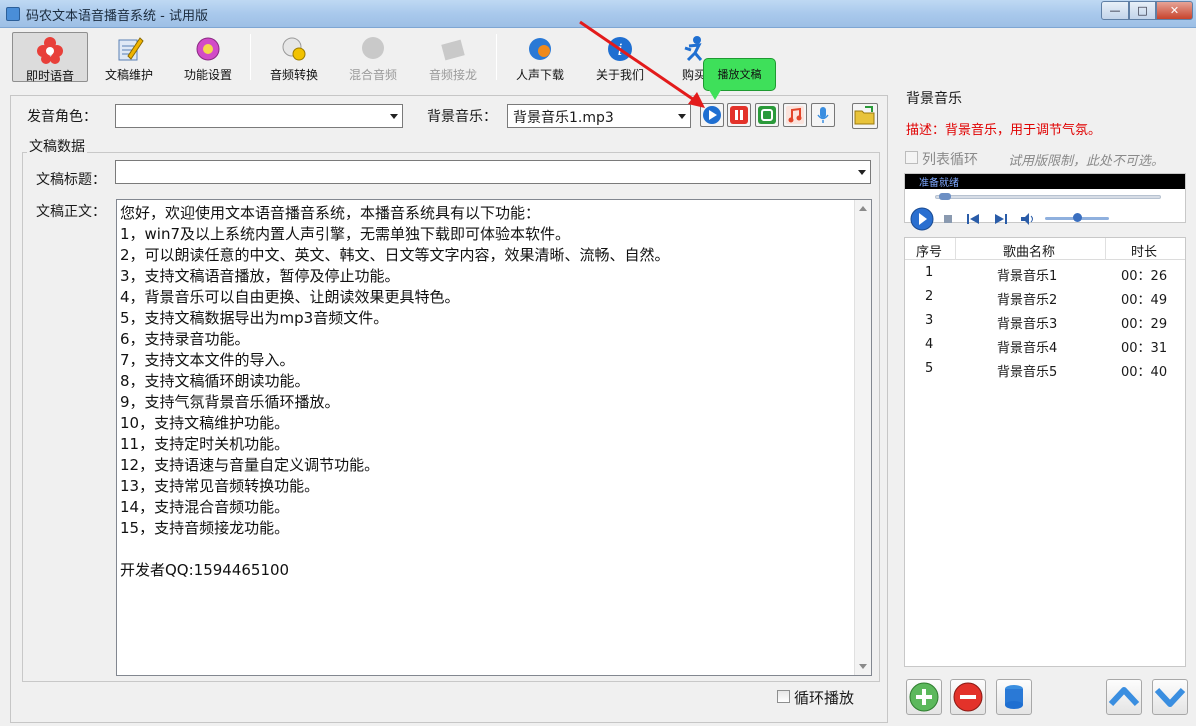  Describe the element at coordinates (922, 219) in the screenshot. I see `player-play-icon` at that location.